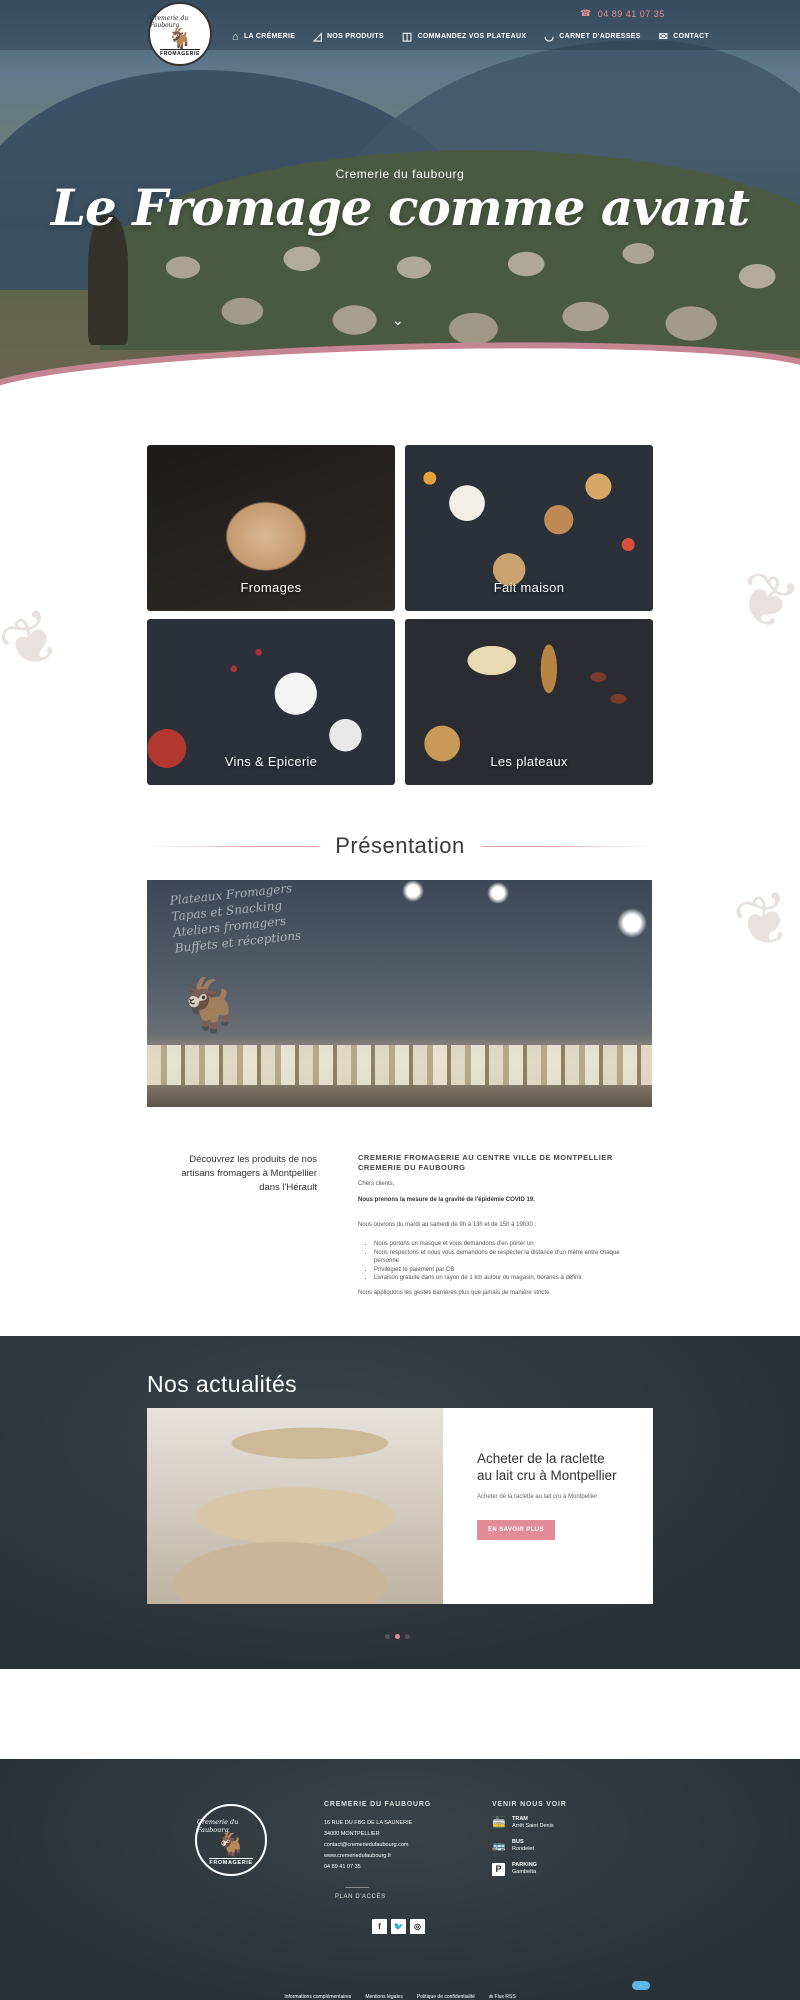  Describe the element at coordinates (529, 1869) in the screenshot. I see `transit-parking: P PARKING Gambetta` at that location.